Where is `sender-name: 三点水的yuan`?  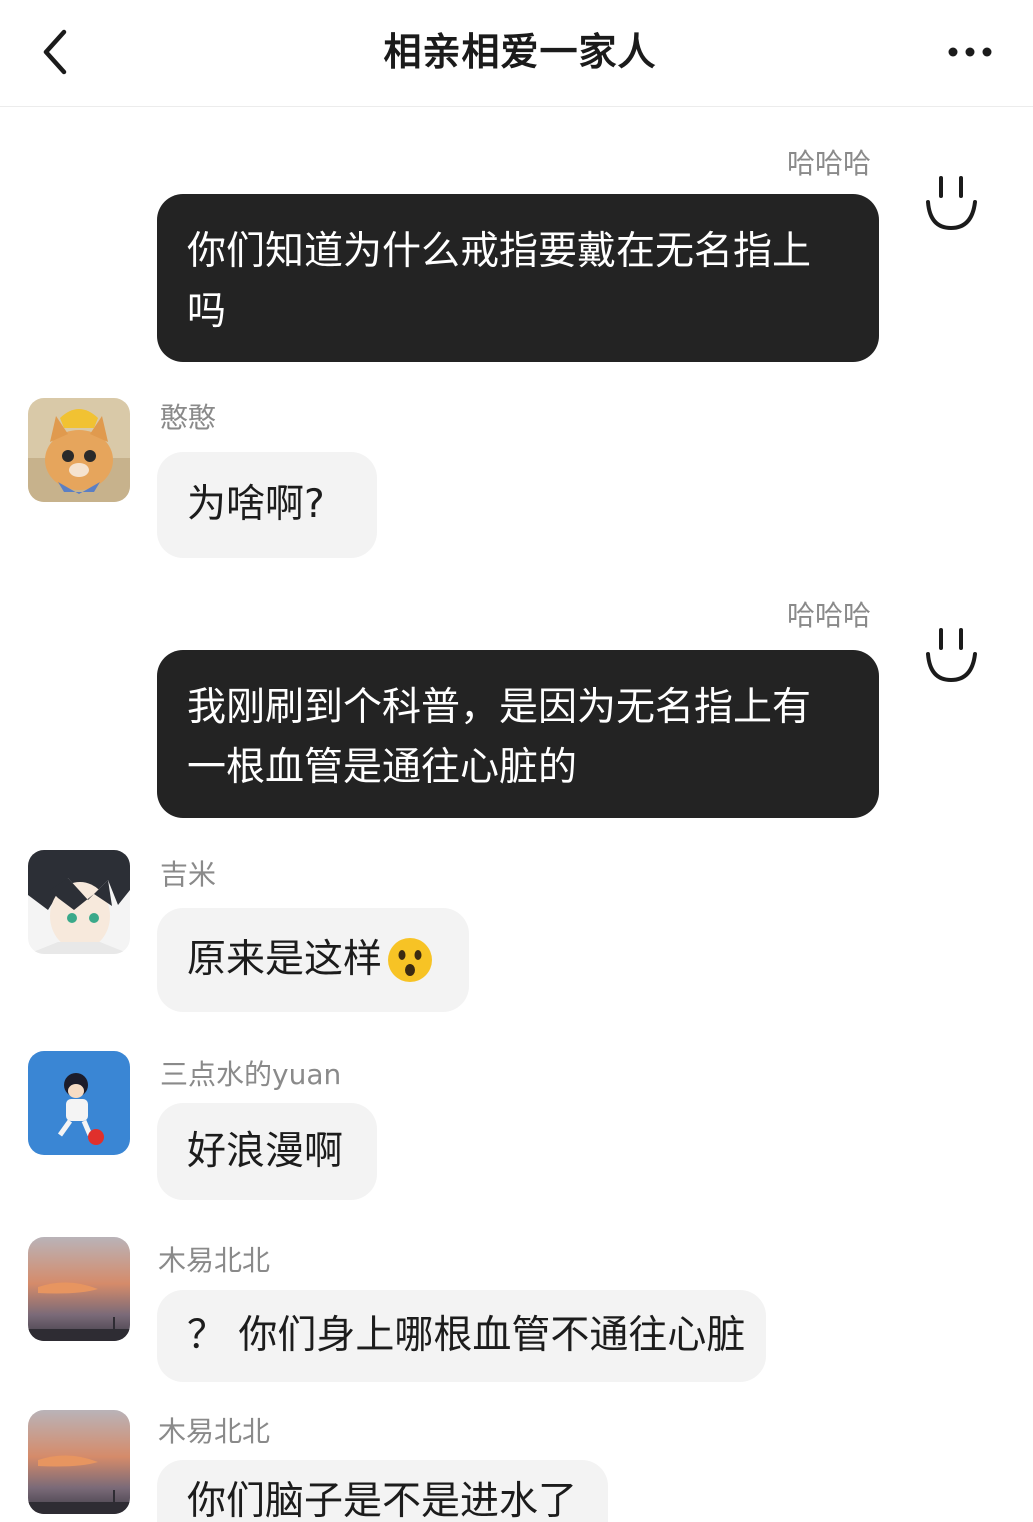
sender-name: 三点水的yuan is located at coordinates (251, 1074).